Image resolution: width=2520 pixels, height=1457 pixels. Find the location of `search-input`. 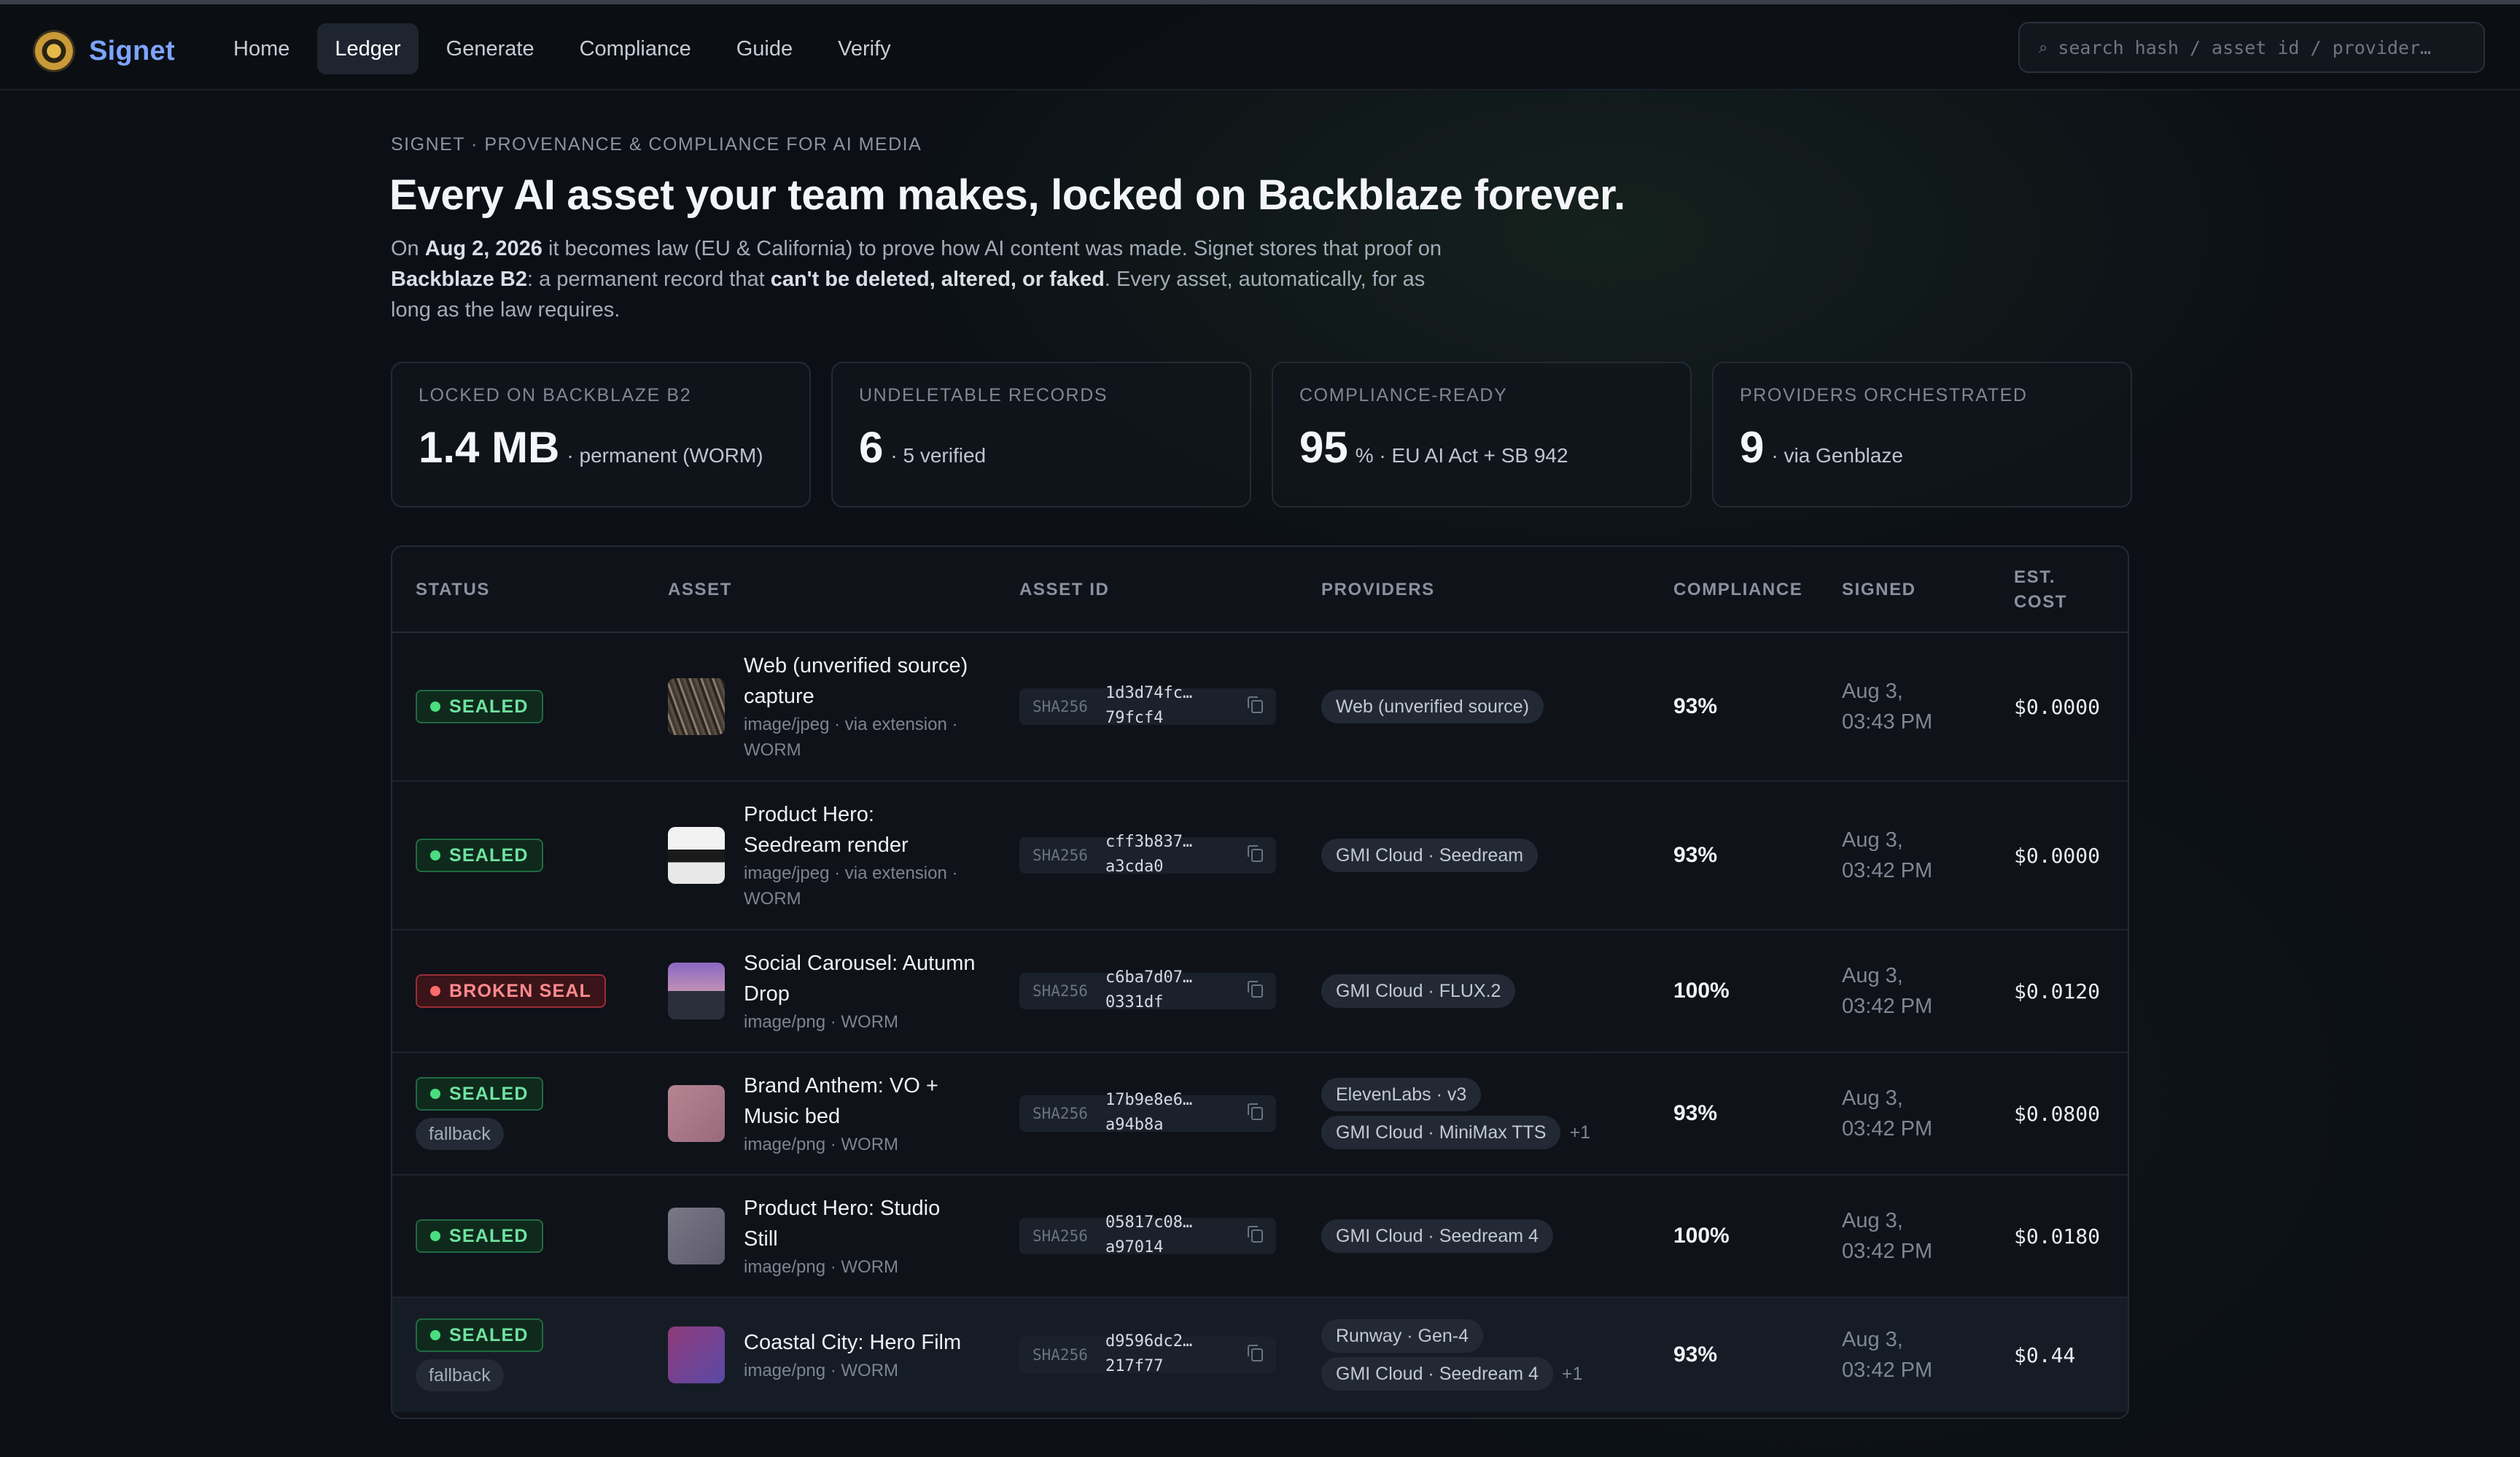

search-input is located at coordinates (2262, 47).